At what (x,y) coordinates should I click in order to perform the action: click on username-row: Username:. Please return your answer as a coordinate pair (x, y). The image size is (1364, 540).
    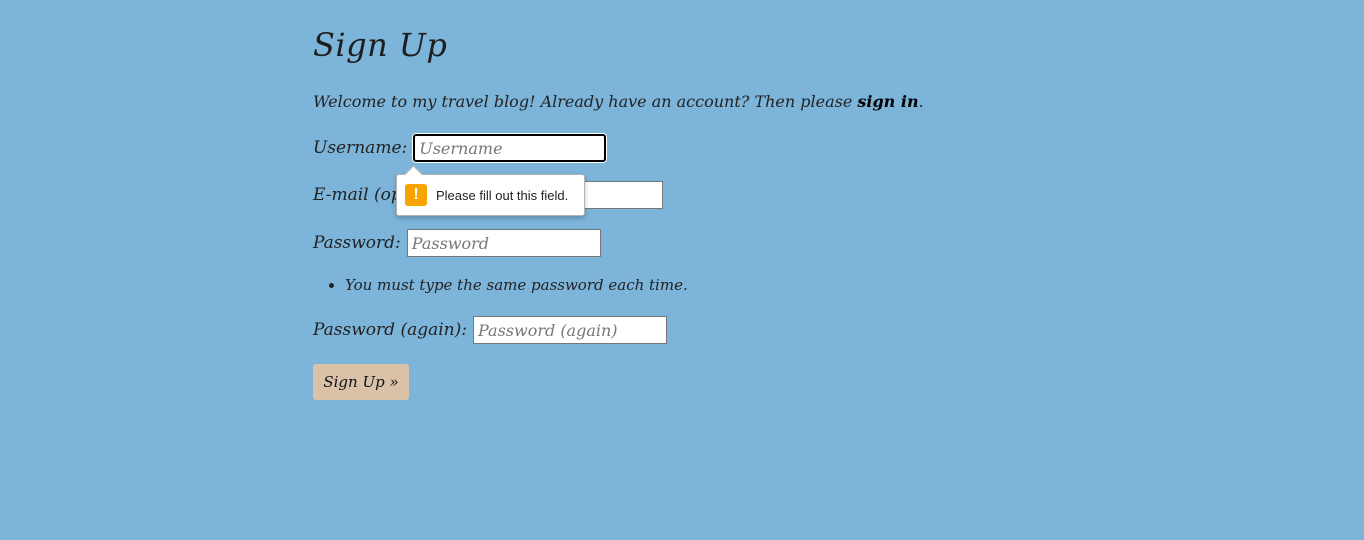
    Looking at the image, I should click on (460, 148).